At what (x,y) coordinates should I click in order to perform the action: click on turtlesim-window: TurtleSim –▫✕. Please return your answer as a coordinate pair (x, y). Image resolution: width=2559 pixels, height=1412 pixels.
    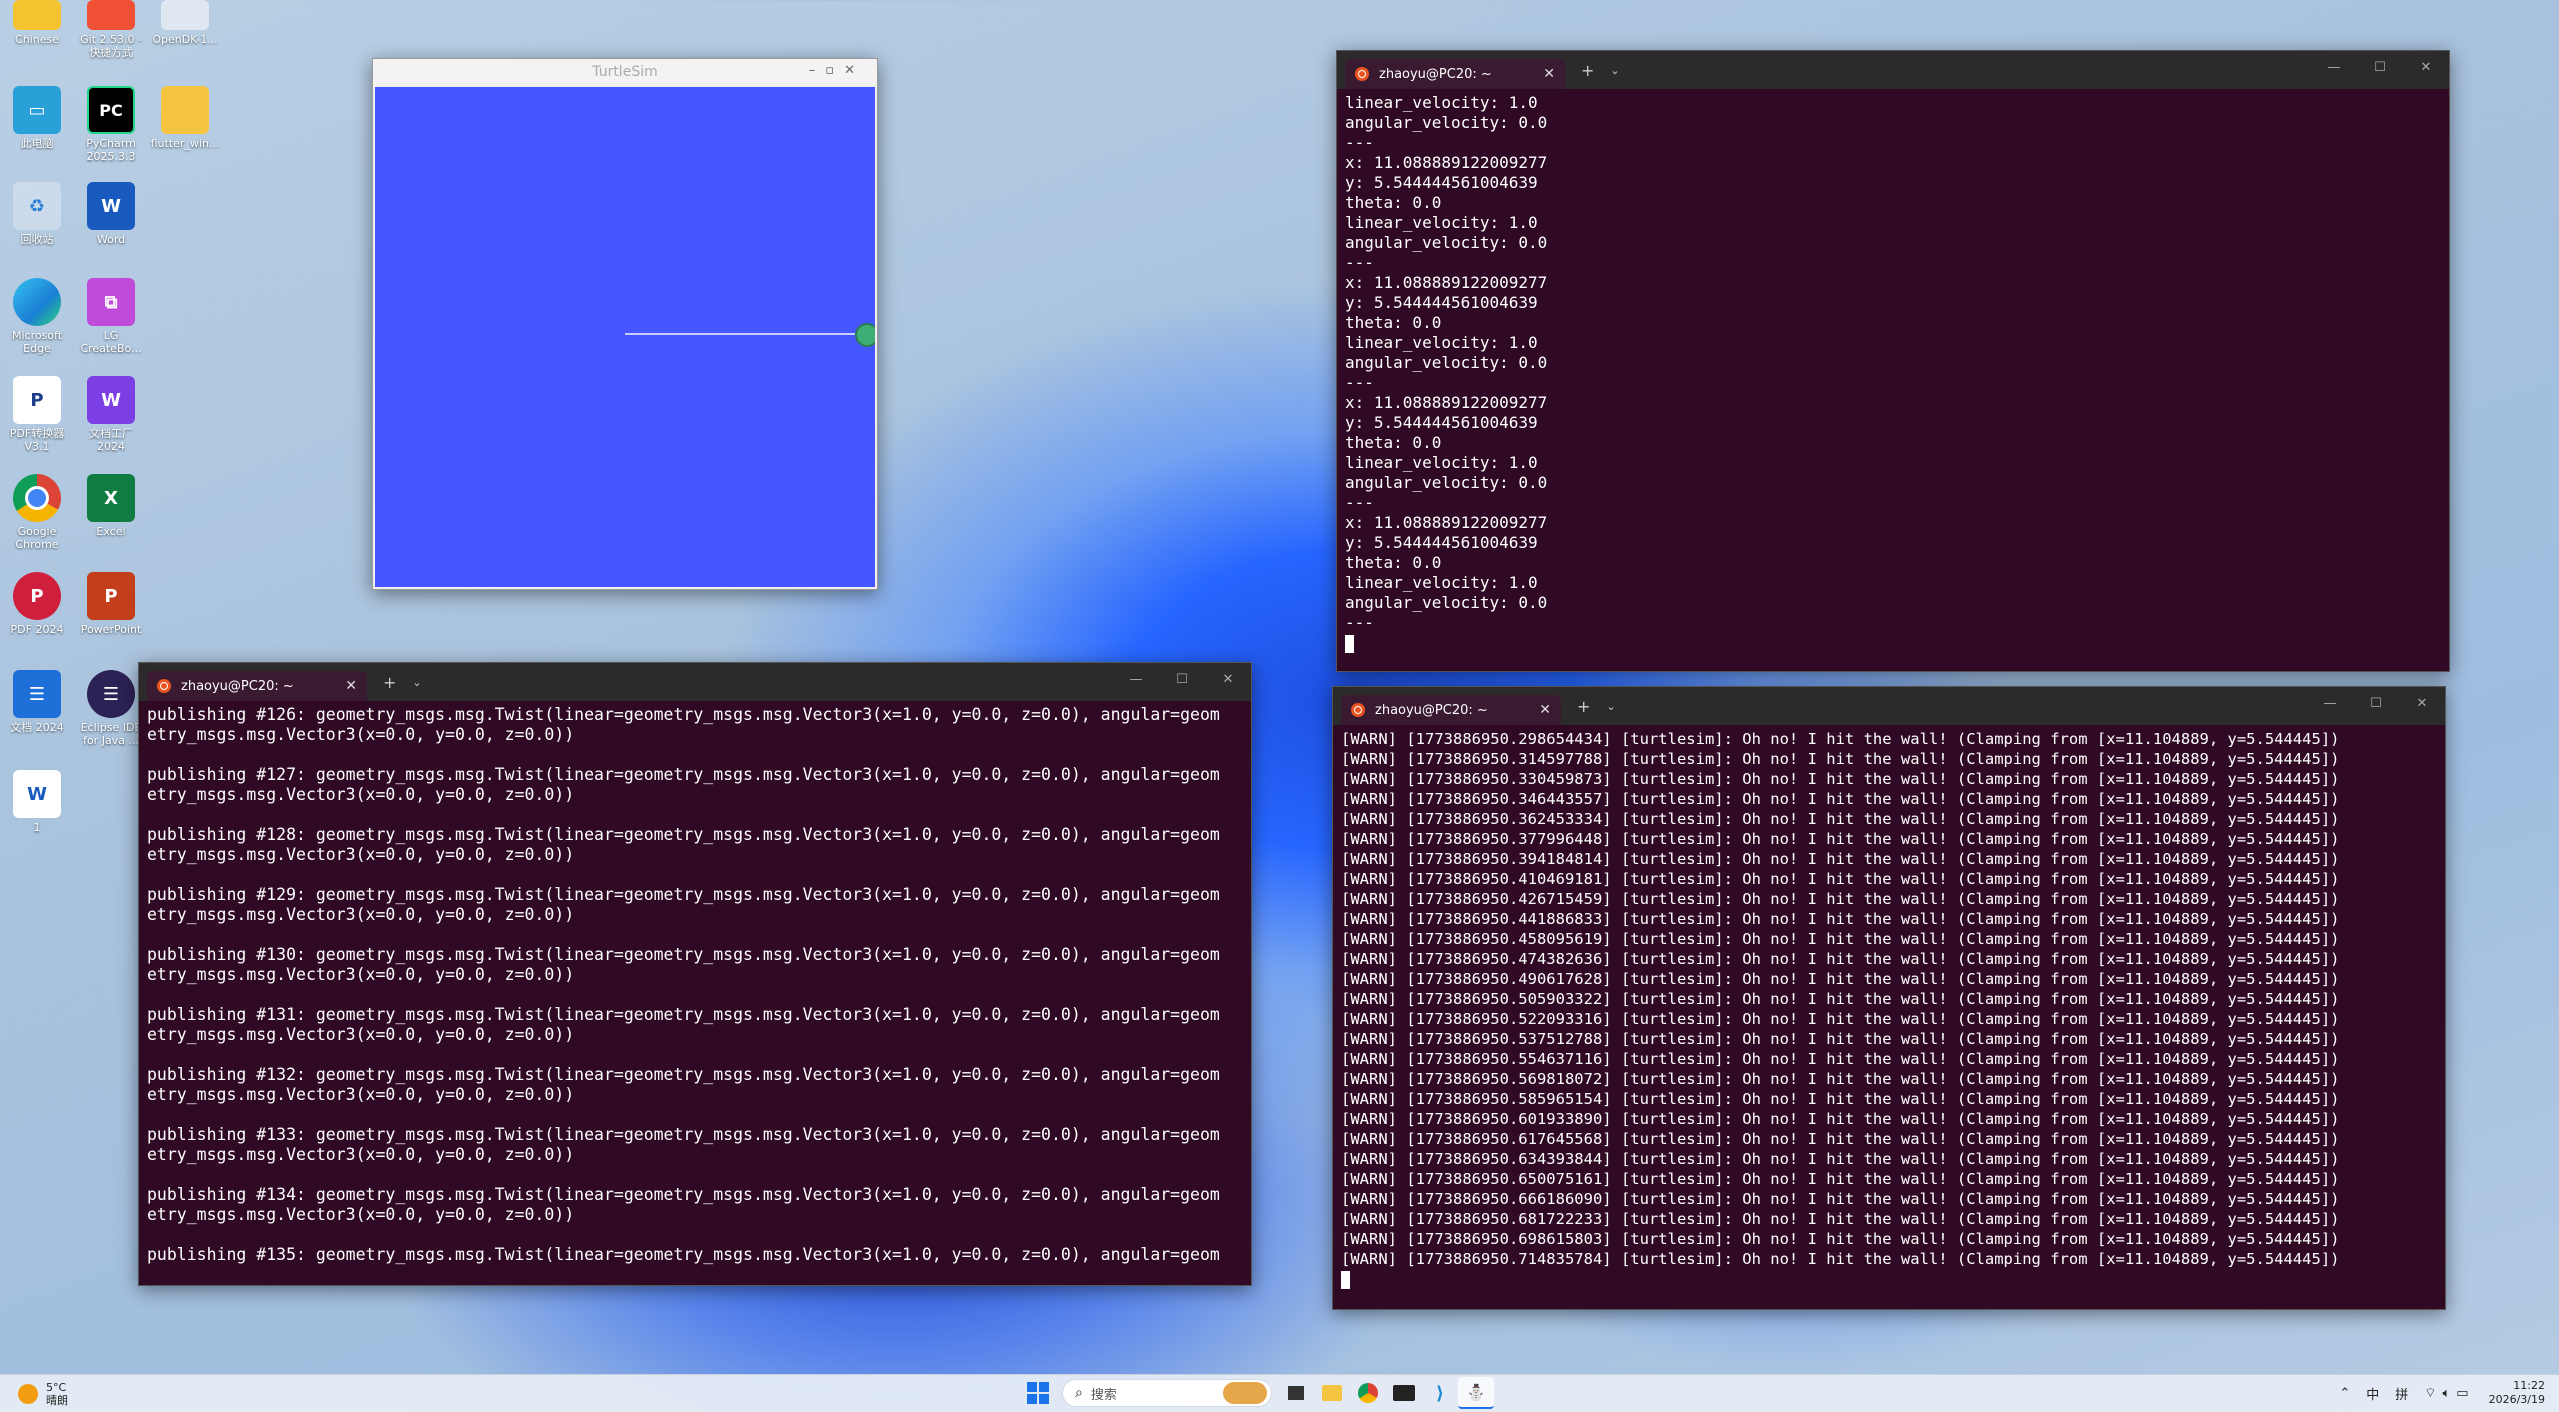
    Looking at the image, I should click on (625, 324).